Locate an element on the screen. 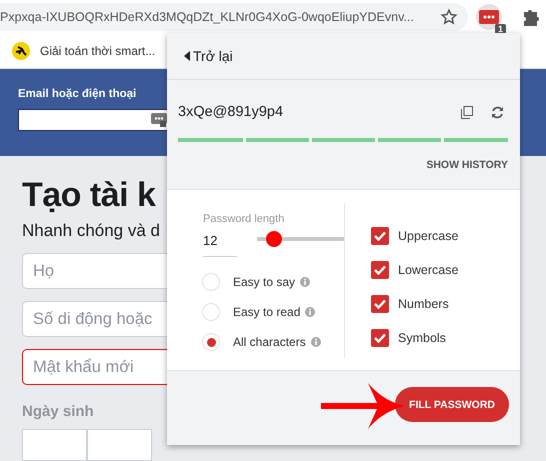  back-button: Trở lại is located at coordinates (208, 56).